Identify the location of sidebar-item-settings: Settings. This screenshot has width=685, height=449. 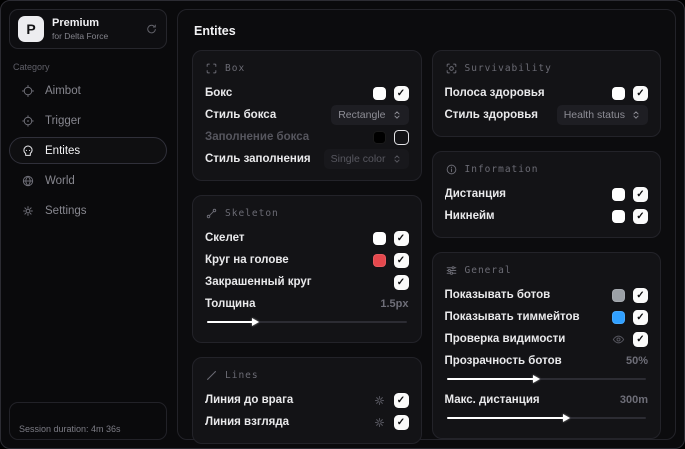
(88, 210).